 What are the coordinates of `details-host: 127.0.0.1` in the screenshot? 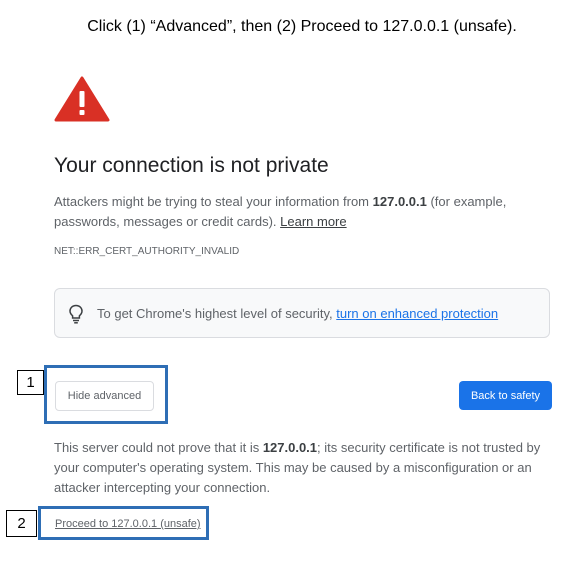 It's located at (290, 447).